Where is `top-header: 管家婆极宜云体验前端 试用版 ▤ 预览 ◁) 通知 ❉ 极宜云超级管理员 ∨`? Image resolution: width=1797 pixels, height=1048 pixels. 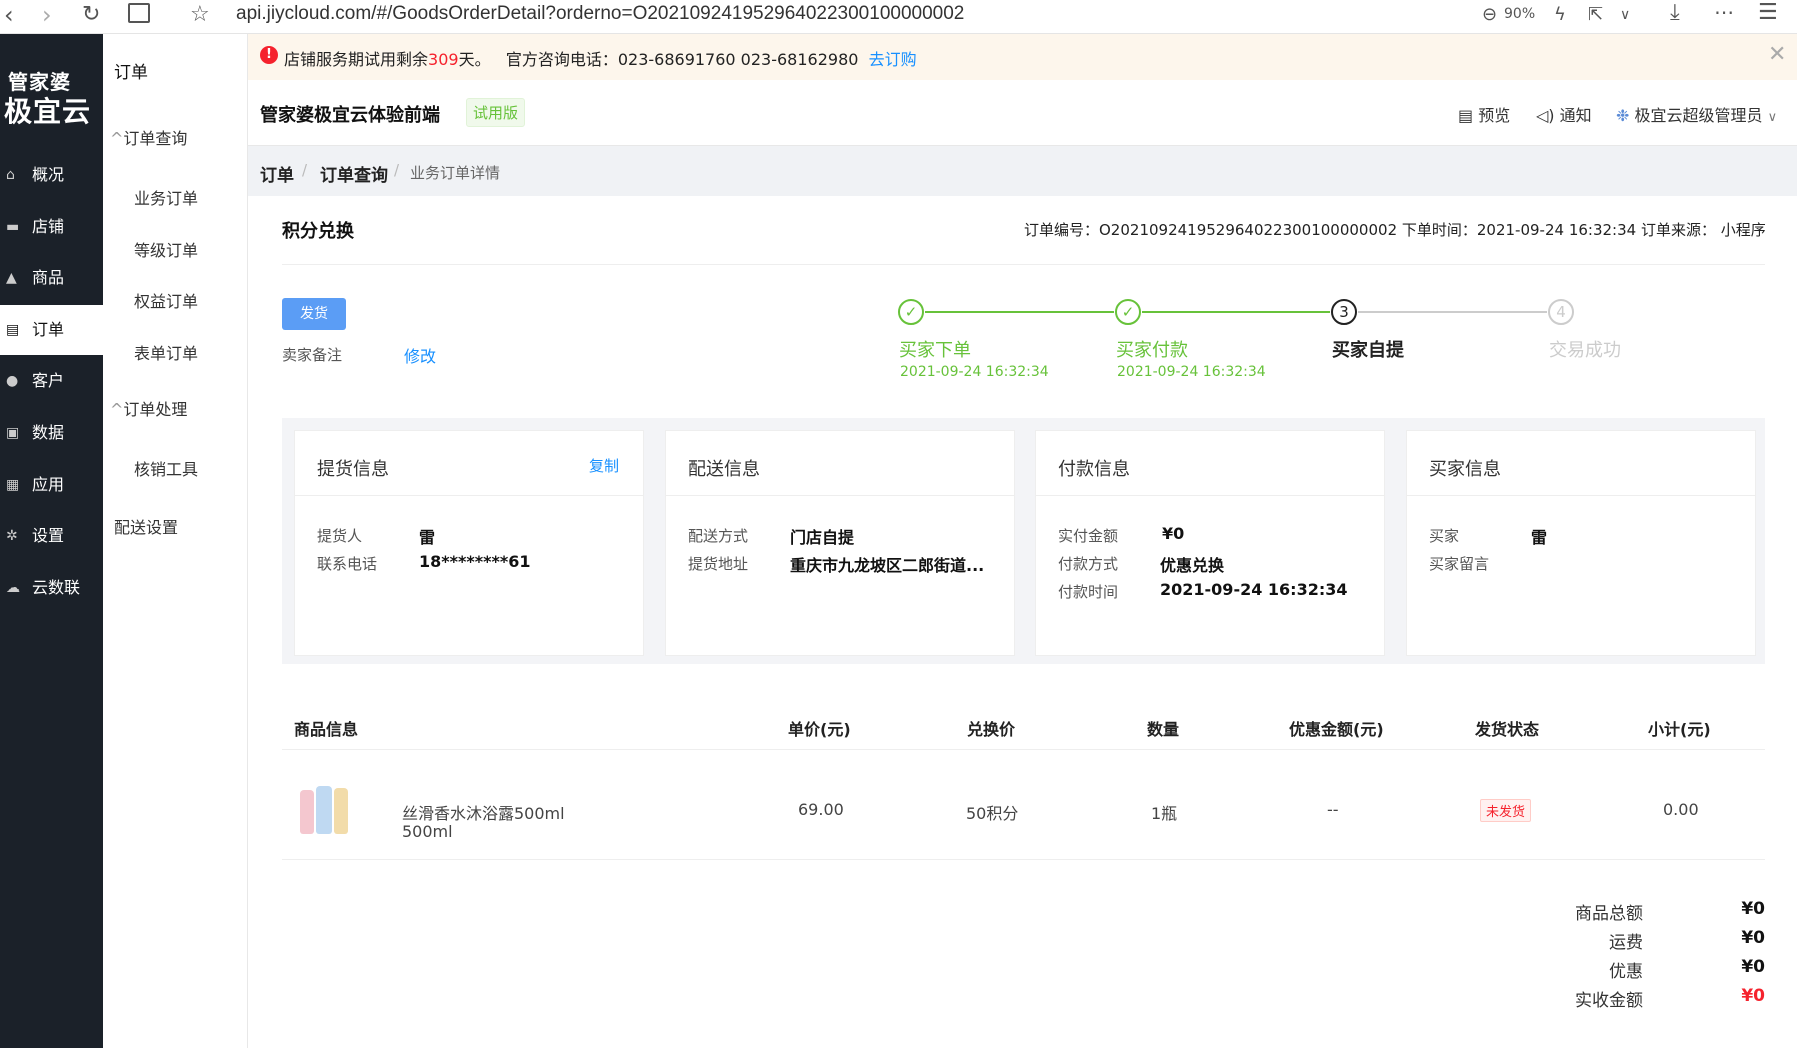 top-header: 管家婆极宜云体验前端 试用版 ▤ 预览 ◁) 通知 ❉ 极宜云超级管理员 ∨ is located at coordinates (1022, 113).